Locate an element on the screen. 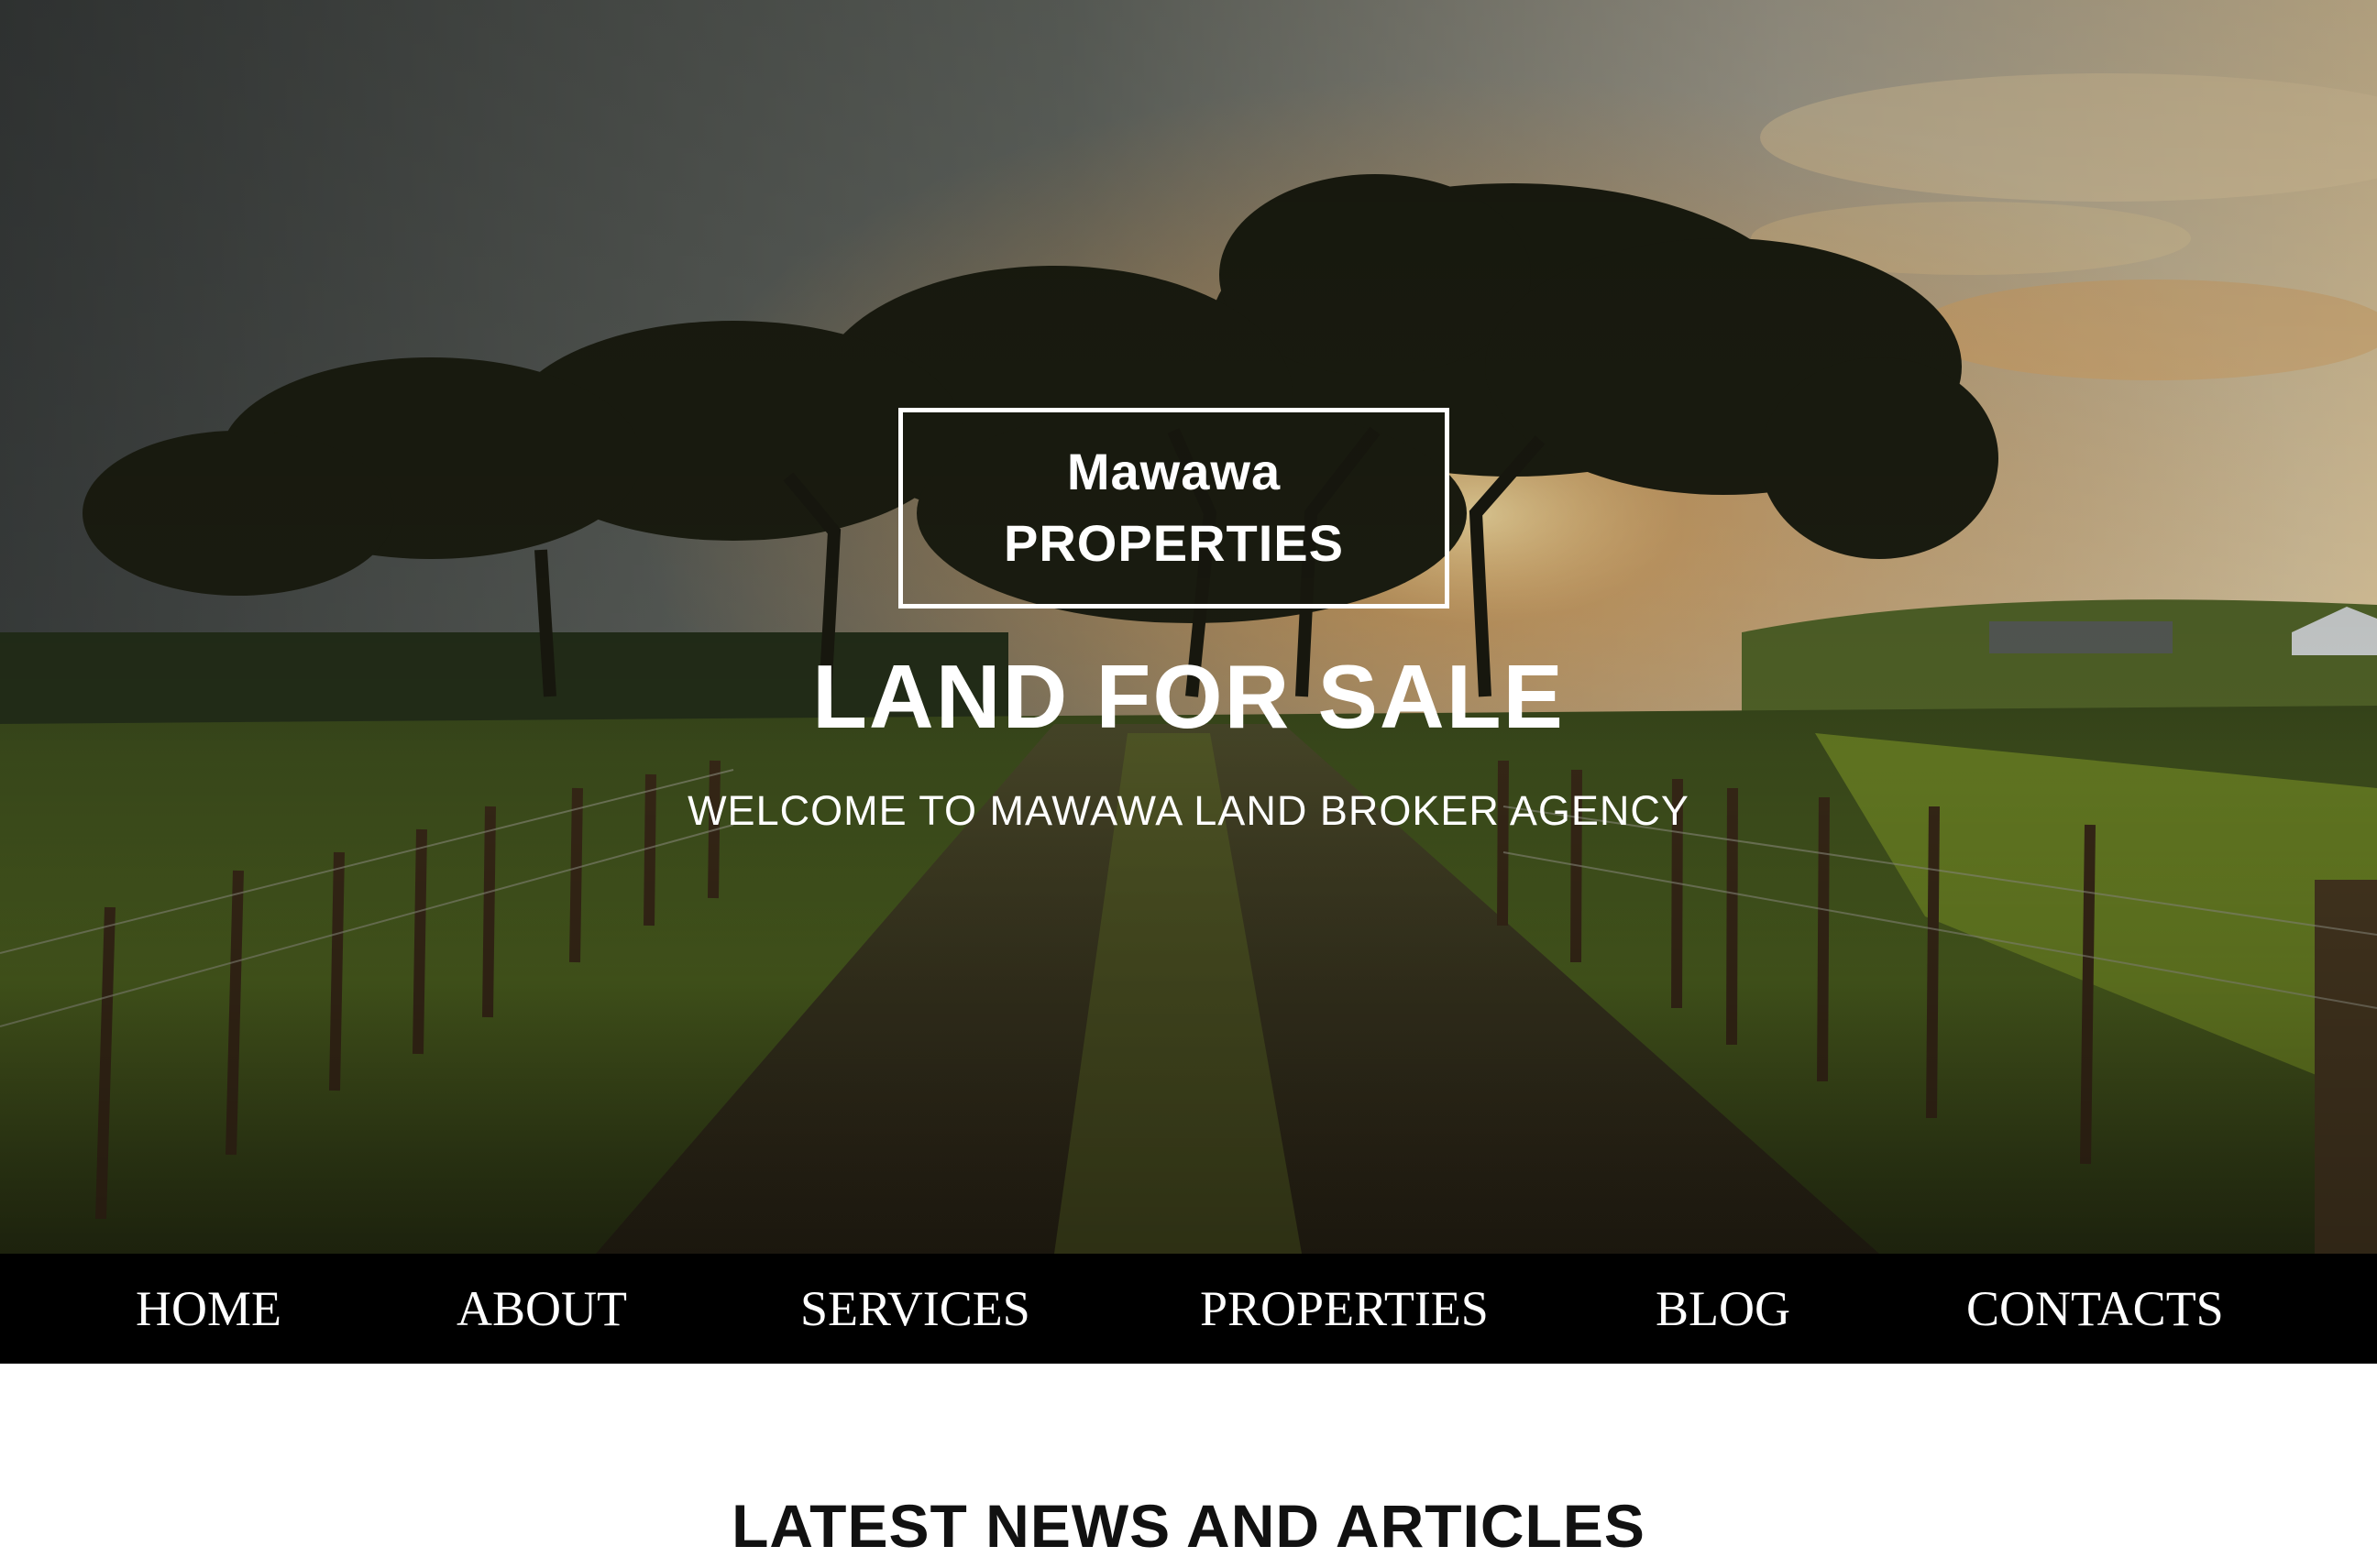 This screenshot has width=2377, height=1568. news-section-title: LATEST NEWS AND ARTICLES is located at coordinates (1188, 1526).